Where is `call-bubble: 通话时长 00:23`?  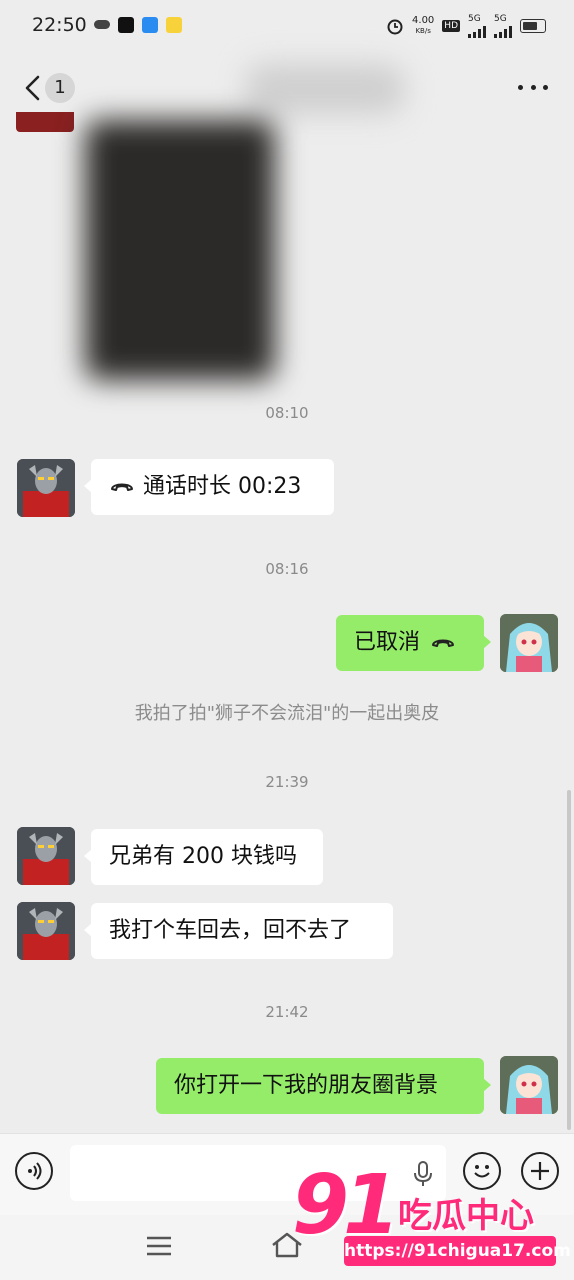
call-bubble: 通话时长 00:23 is located at coordinates (209, 487).